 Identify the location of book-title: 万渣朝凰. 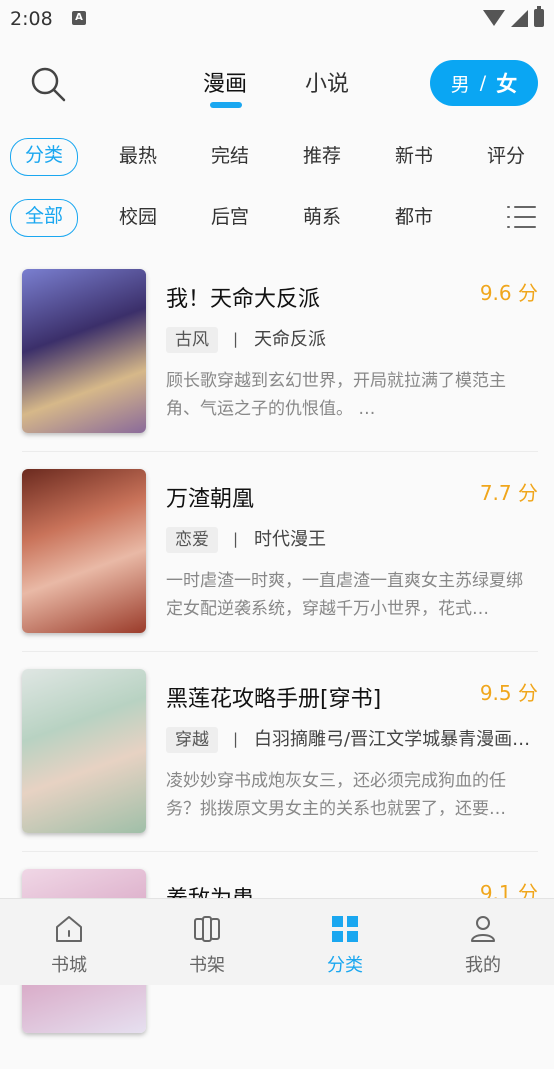
(210, 499).